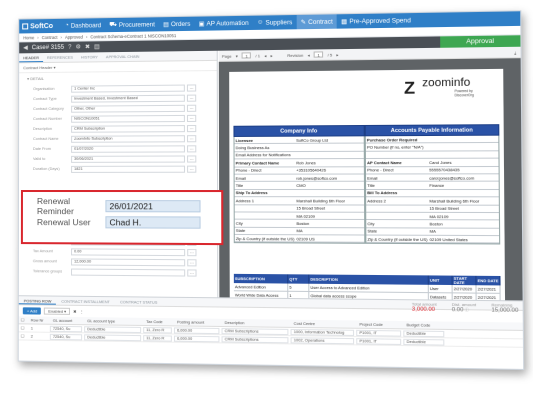 The image size is (533, 399). Describe the element at coordinates (234, 322) in the screenshot. I see `grid-column-header: Description` at that location.